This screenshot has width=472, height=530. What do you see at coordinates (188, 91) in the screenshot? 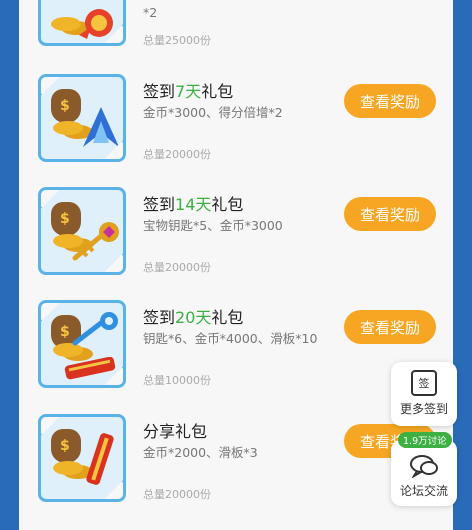
I see `gift-title: 签到7天礼包` at bounding box center [188, 91].